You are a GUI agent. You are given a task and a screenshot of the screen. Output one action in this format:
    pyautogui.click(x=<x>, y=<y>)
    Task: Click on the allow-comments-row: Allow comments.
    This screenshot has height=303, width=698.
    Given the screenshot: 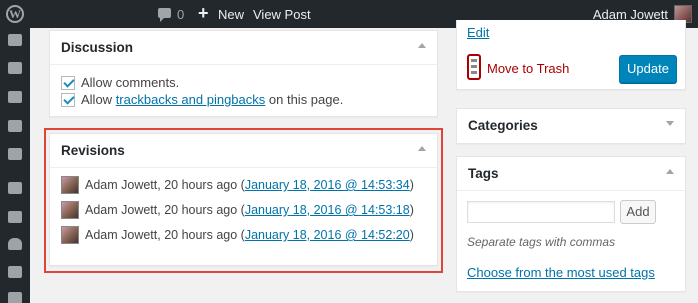 What is the action you would take?
    pyautogui.click(x=120, y=82)
    